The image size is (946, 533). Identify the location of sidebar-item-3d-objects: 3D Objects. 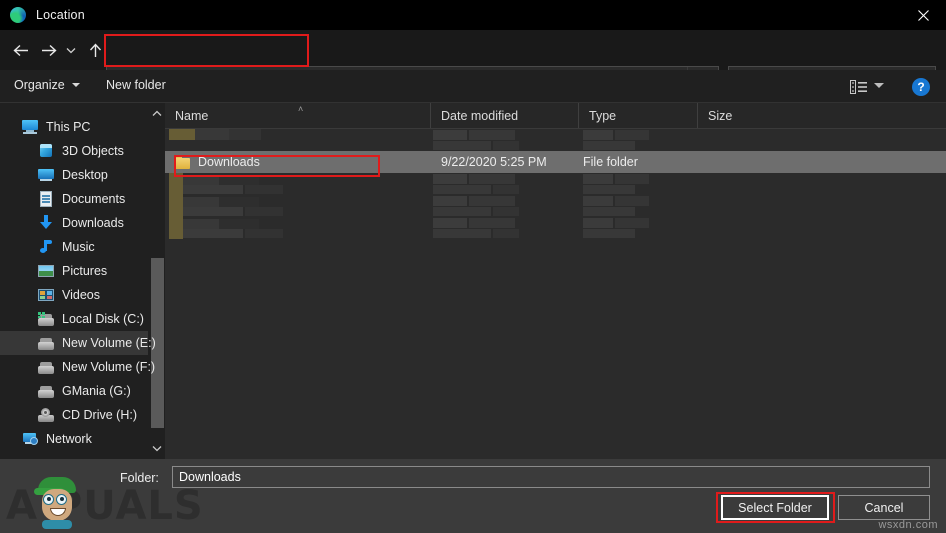
(74, 151).